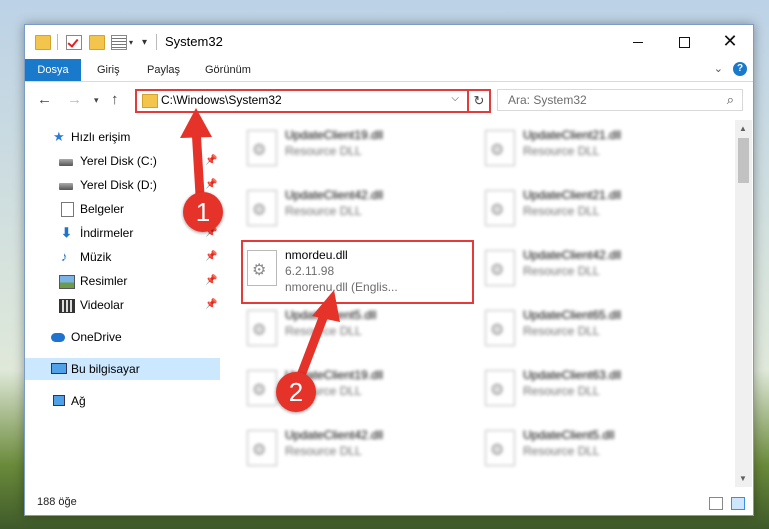  Describe the element at coordinates (108, 70) in the screenshot. I see `tab-home: Giriş` at that location.